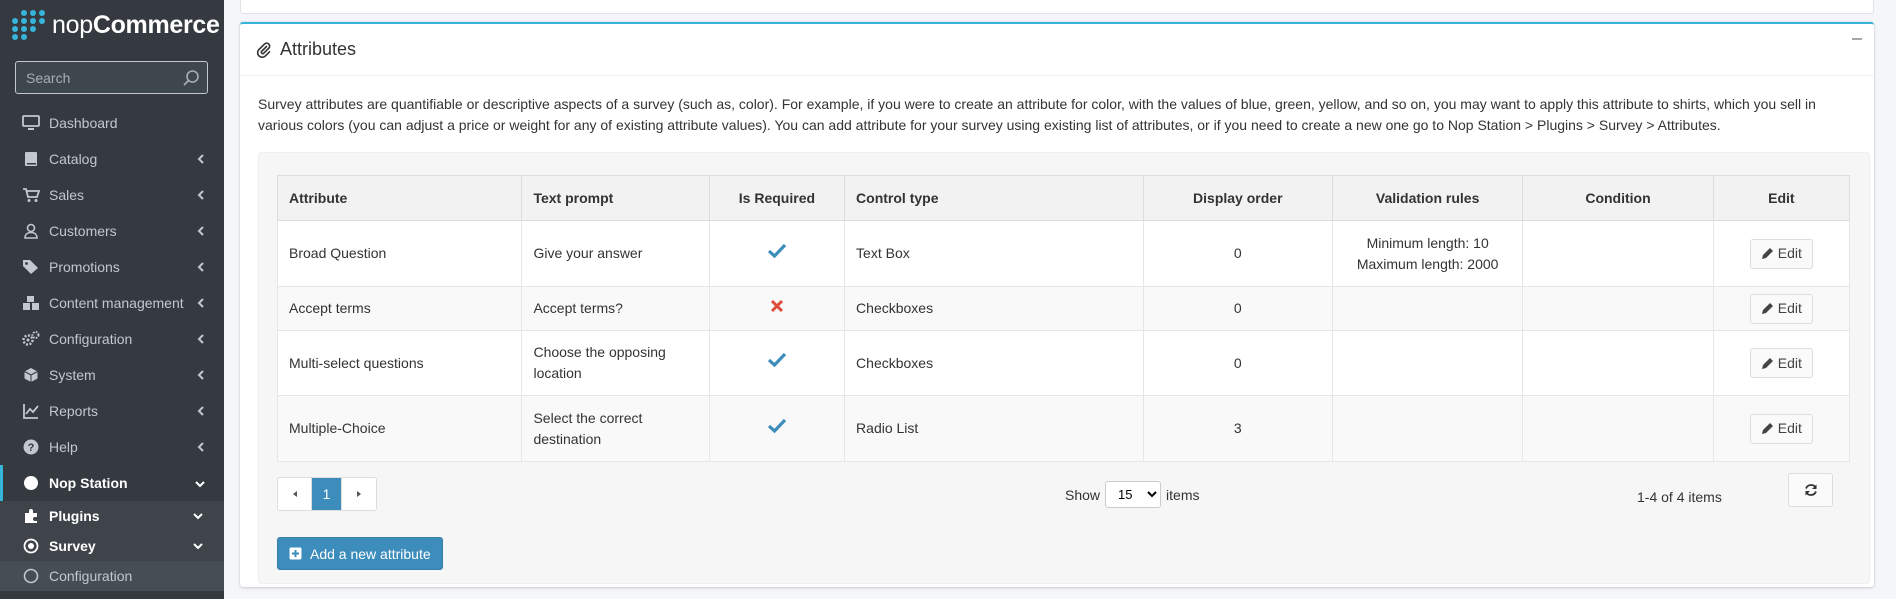 The width and height of the screenshot is (1896, 599). What do you see at coordinates (112, 447) in the screenshot?
I see `sidebar-item-help: ? Help` at bounding box center [112, 447].